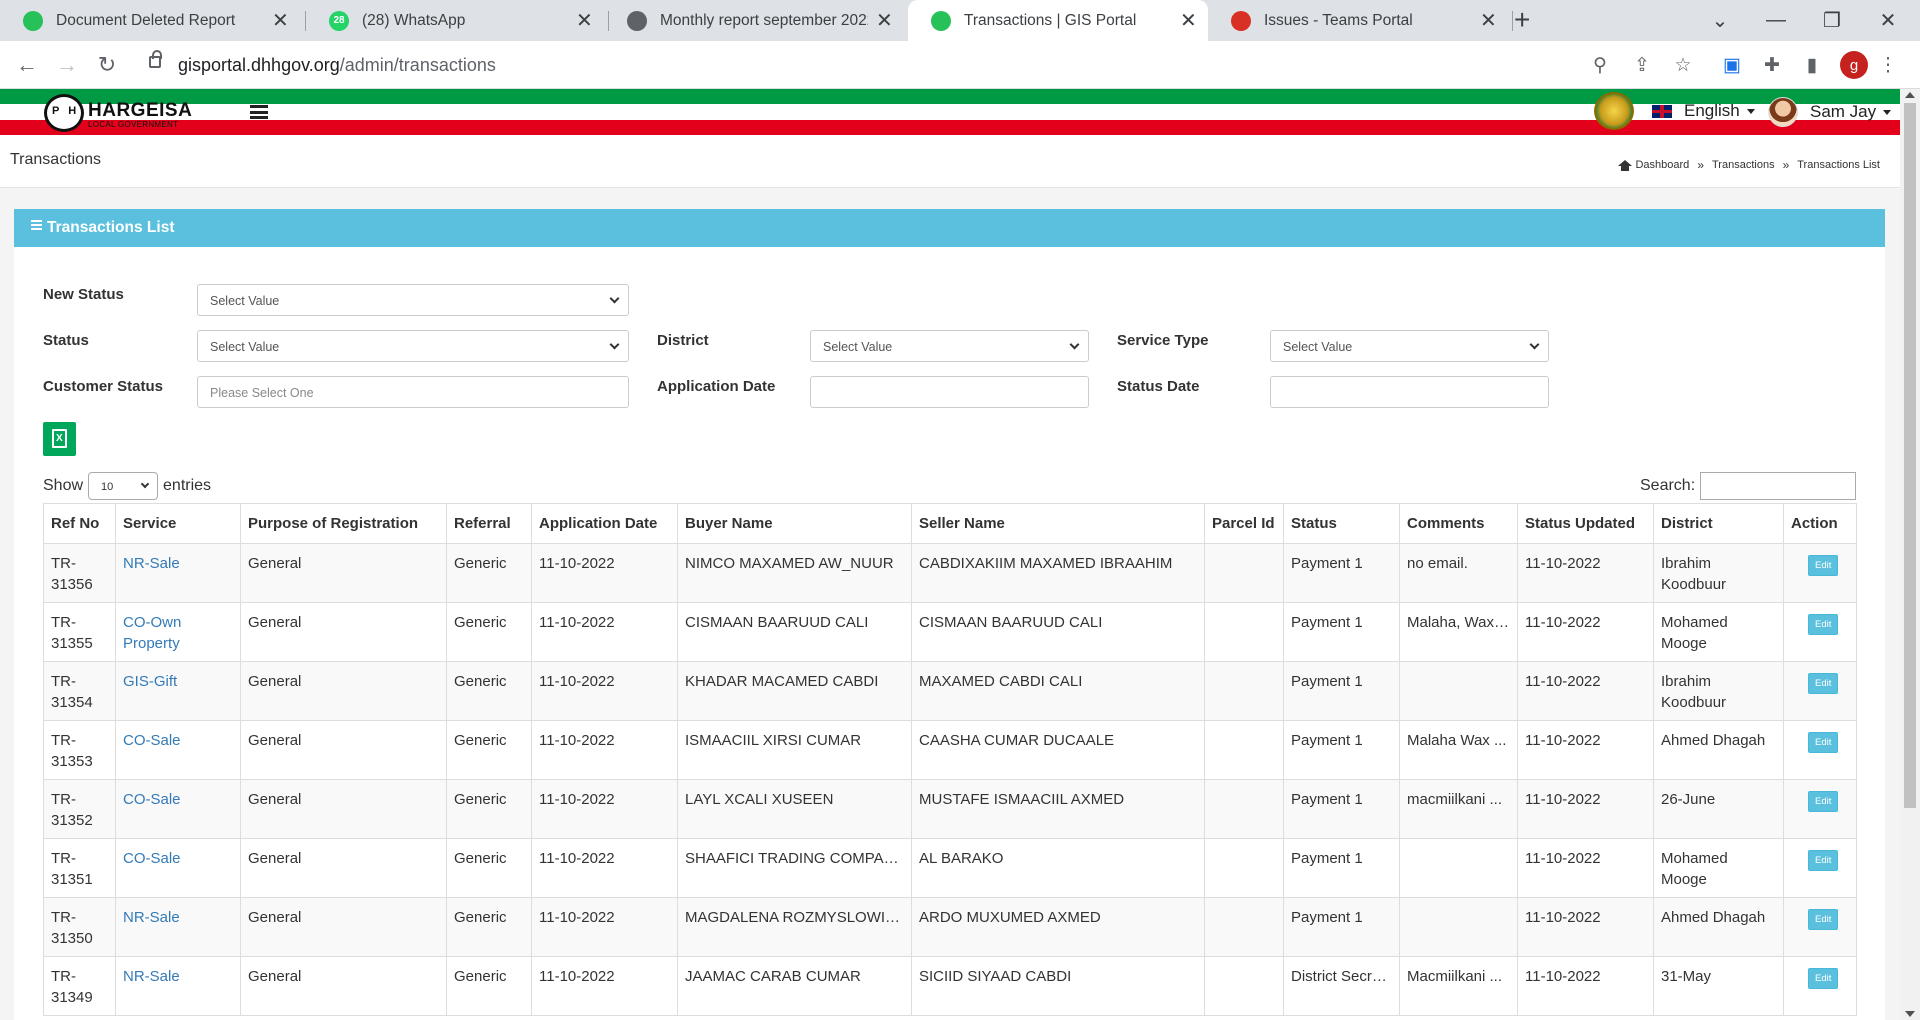  What do you see at coordinates (107, 65) in the screenshot?
I see `reload-icon: ↻` at bounding box center [107, 65].